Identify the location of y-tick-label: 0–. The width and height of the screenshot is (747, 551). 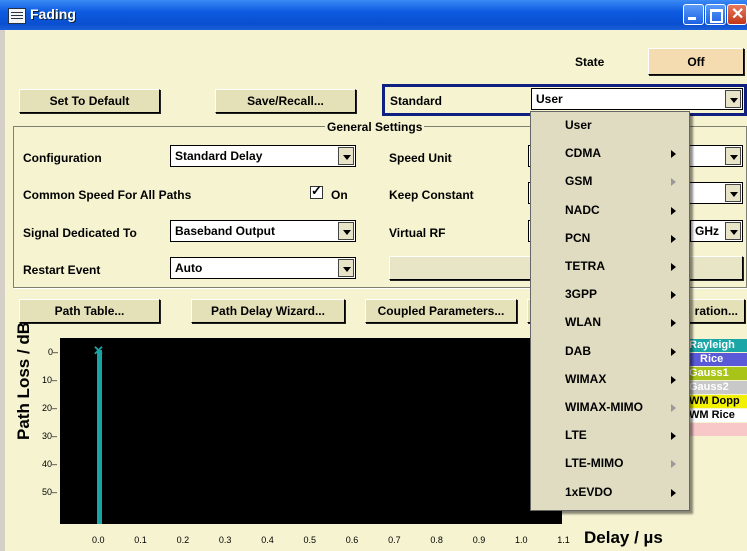
(53, 352).